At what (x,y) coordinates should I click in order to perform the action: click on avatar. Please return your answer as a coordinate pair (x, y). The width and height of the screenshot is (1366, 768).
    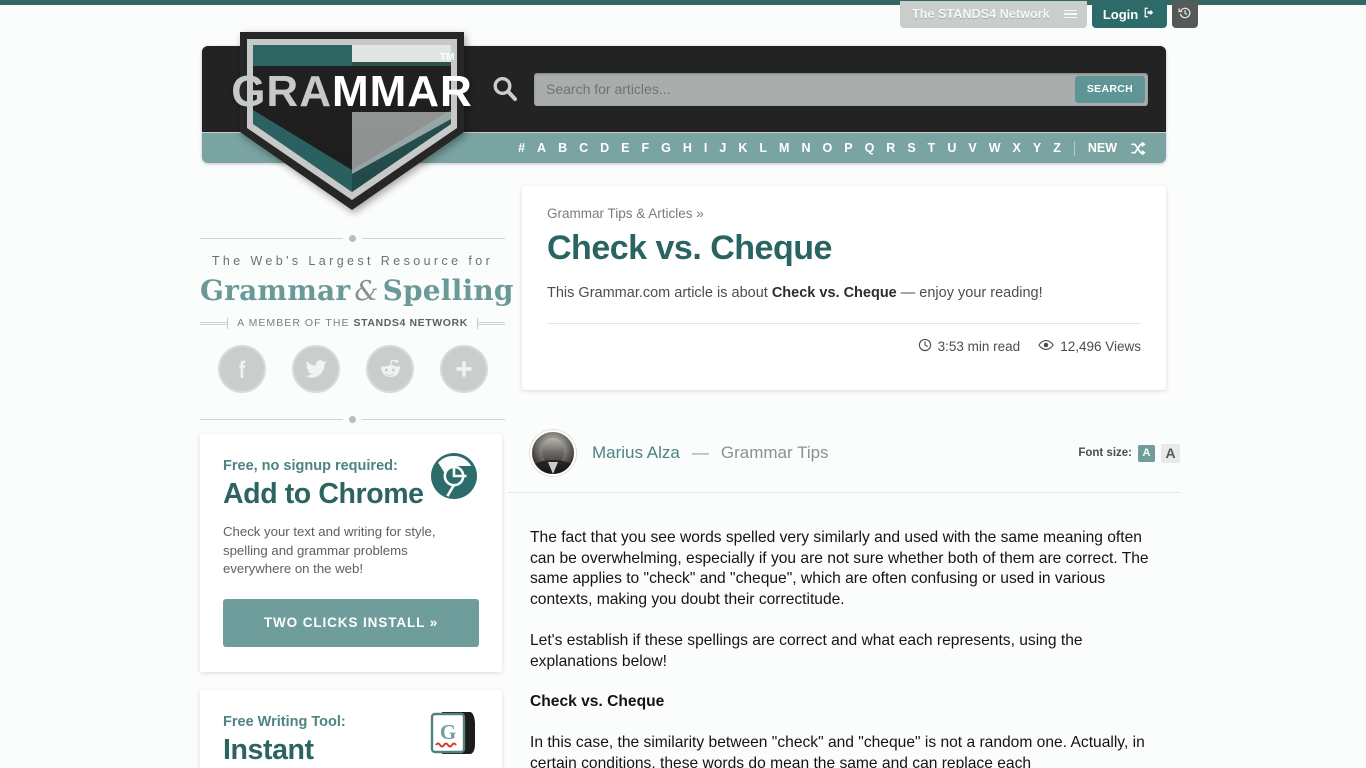
    Looking at the image, I should click on (553, 453).